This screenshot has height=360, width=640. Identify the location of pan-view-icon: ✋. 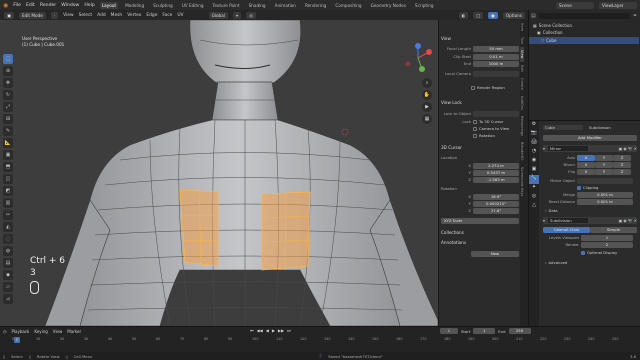
(427, 95).